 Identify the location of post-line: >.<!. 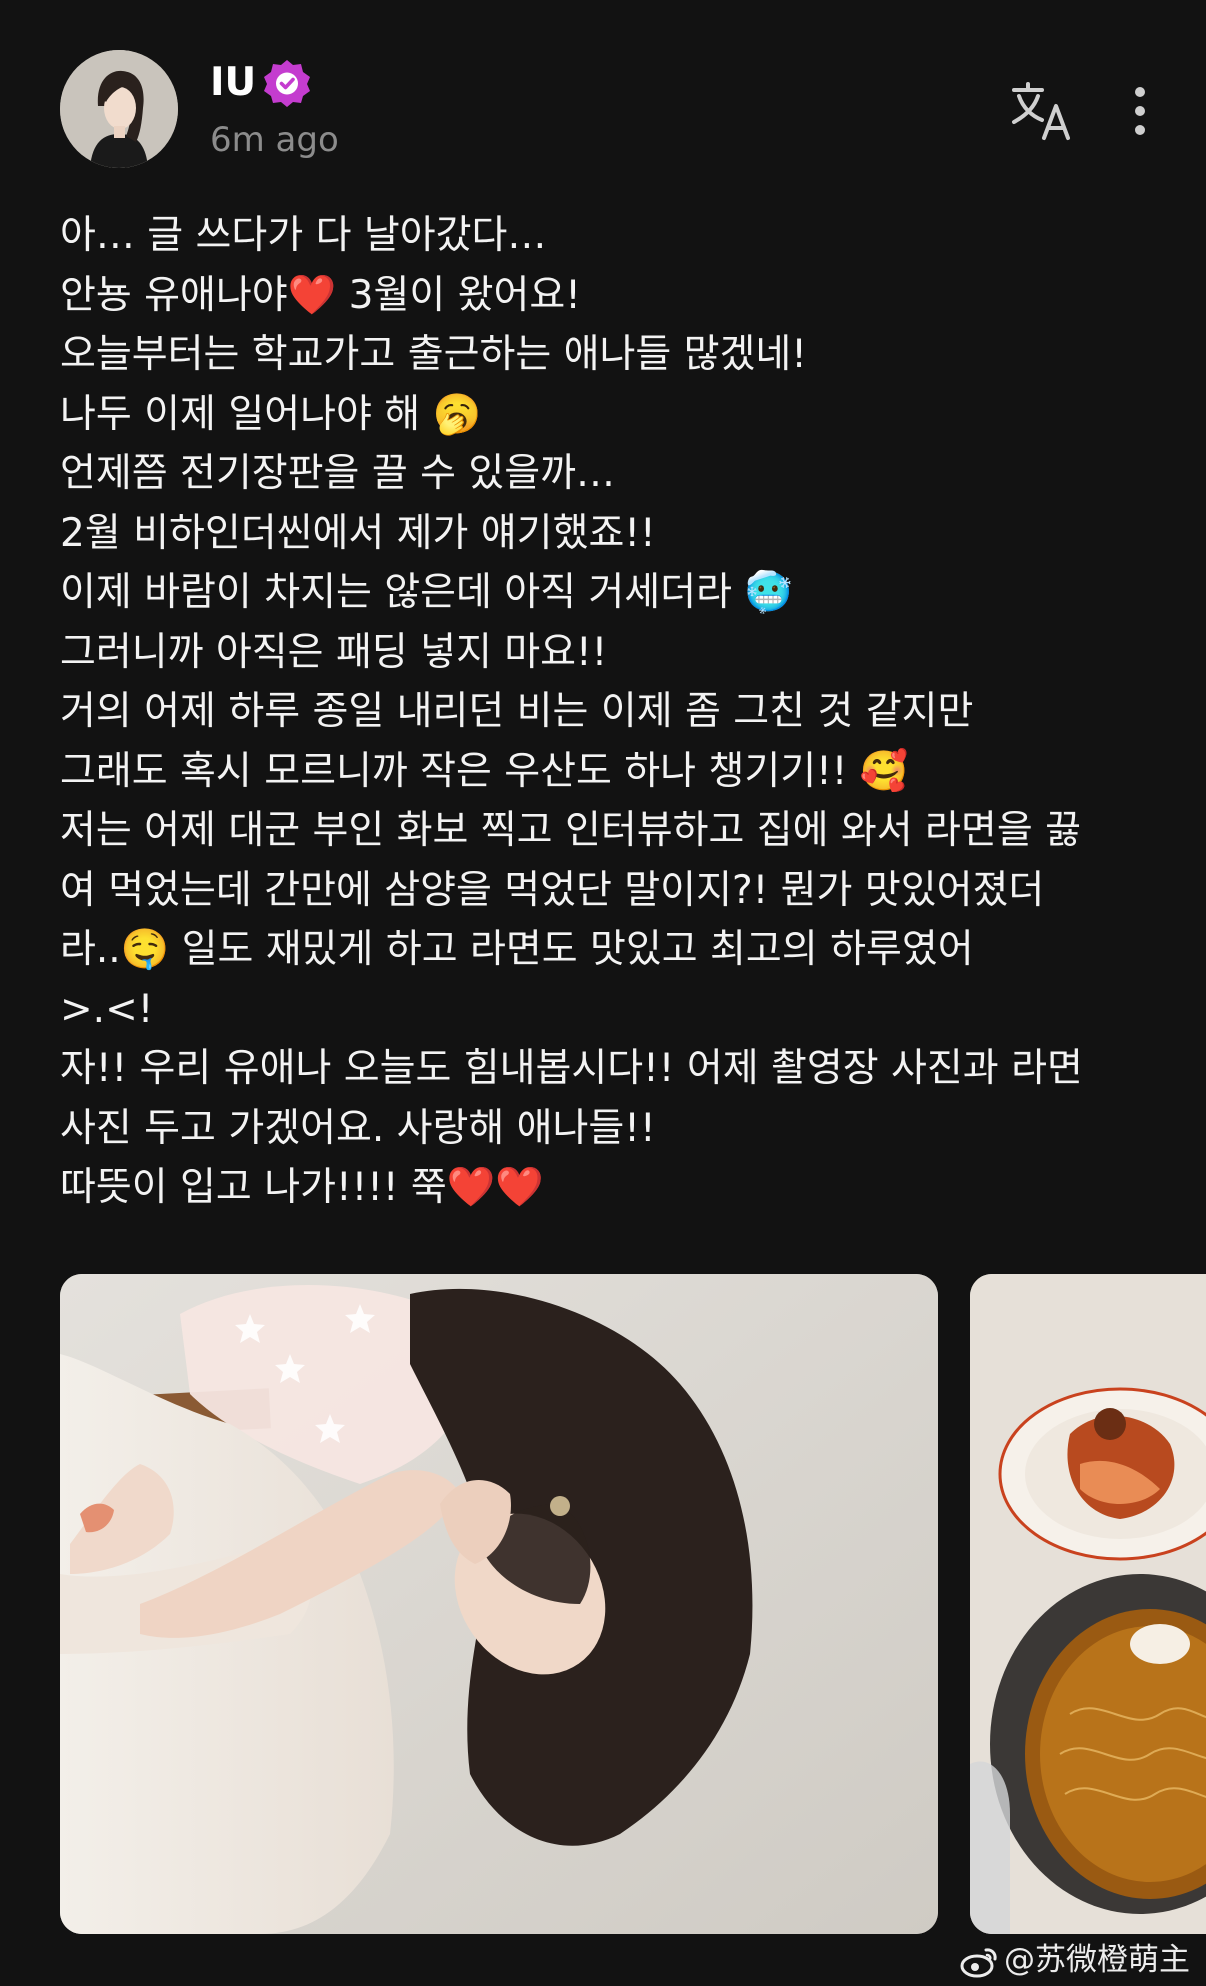
(107, 1009).